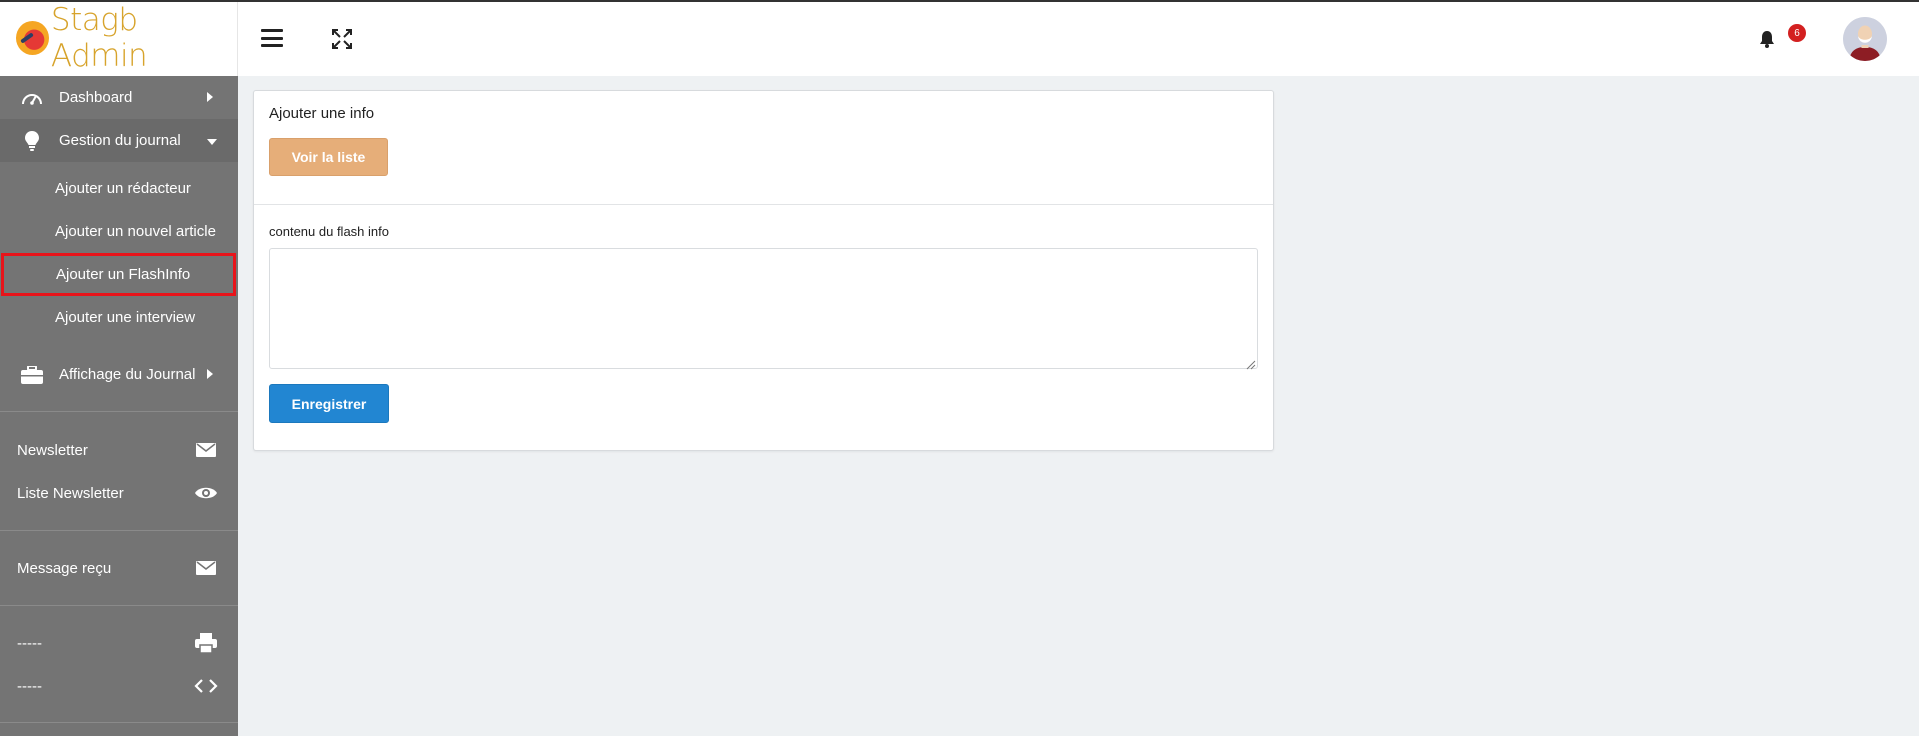  What do you see at coordinates (1797, 33) in the screenshot?
I see `notification-badge: 6` at bounding box center [1797, 33].